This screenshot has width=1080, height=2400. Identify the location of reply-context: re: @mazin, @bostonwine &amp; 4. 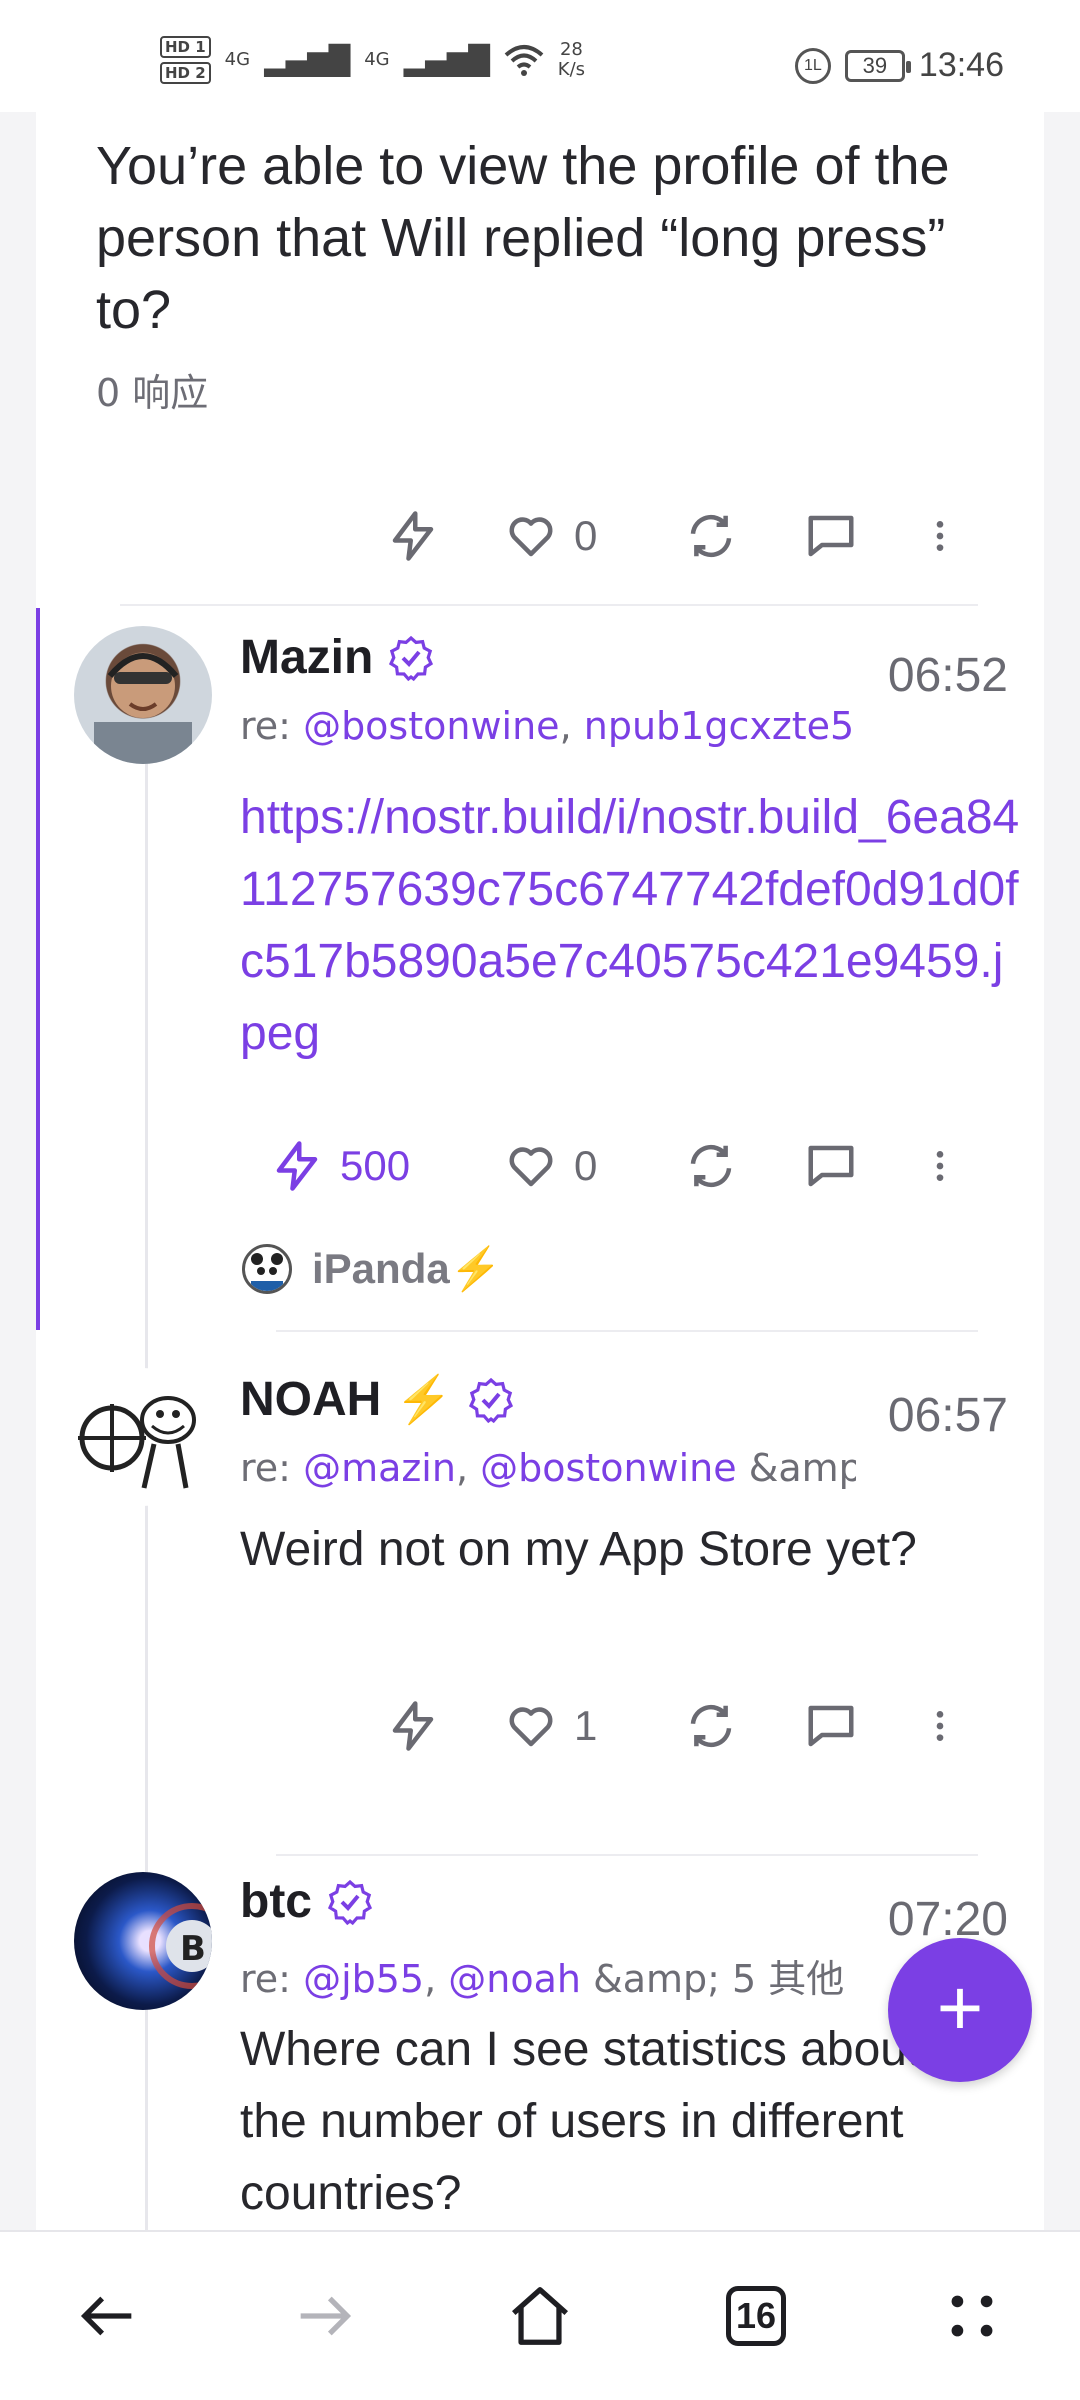
(548, 1468).